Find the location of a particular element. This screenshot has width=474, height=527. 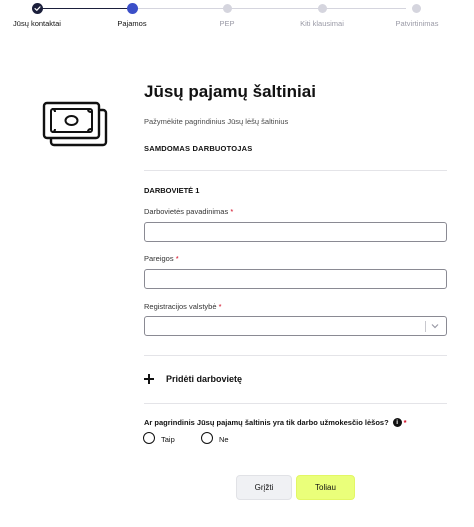

add-employer-button: Pridėti darbovietę is located at coordinates (193, 379).